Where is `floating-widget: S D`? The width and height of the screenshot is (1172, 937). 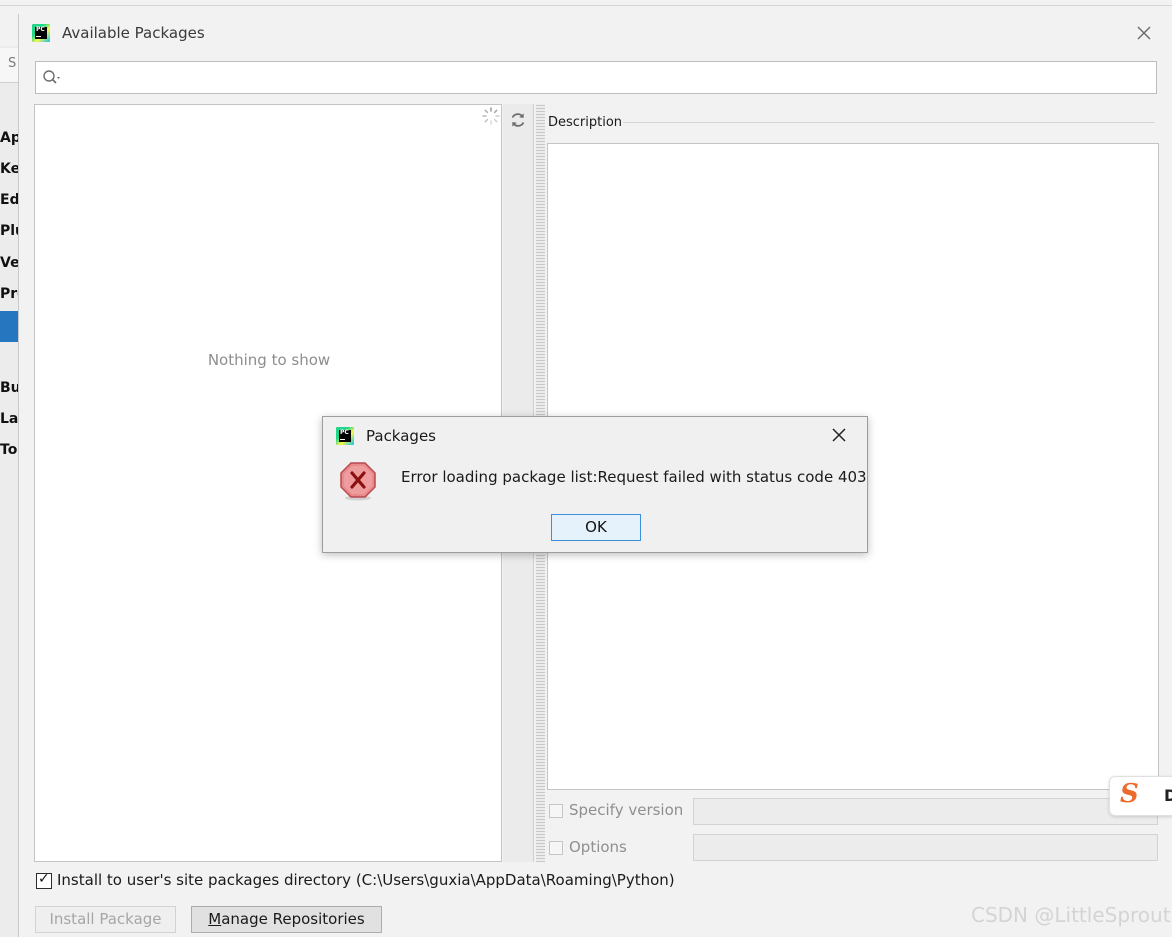 floating-widget: S D is located at coordinates (1140, 796).